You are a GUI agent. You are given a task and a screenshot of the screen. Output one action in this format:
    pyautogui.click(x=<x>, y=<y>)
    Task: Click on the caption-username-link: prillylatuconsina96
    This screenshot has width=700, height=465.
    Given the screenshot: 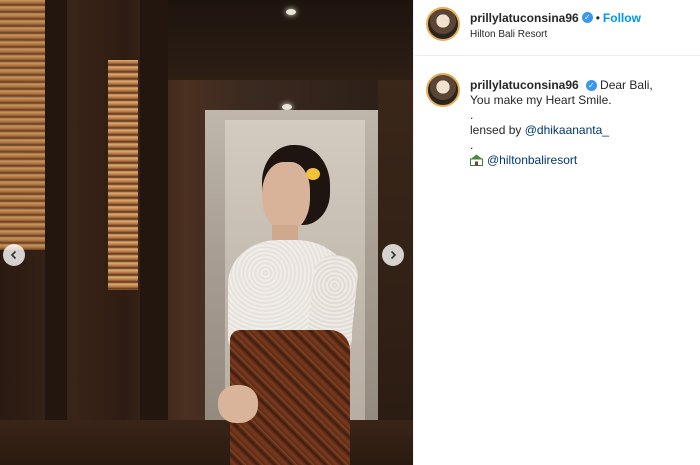 What is the action you would take?
    pyautogui.click(x=524, y=85)
    